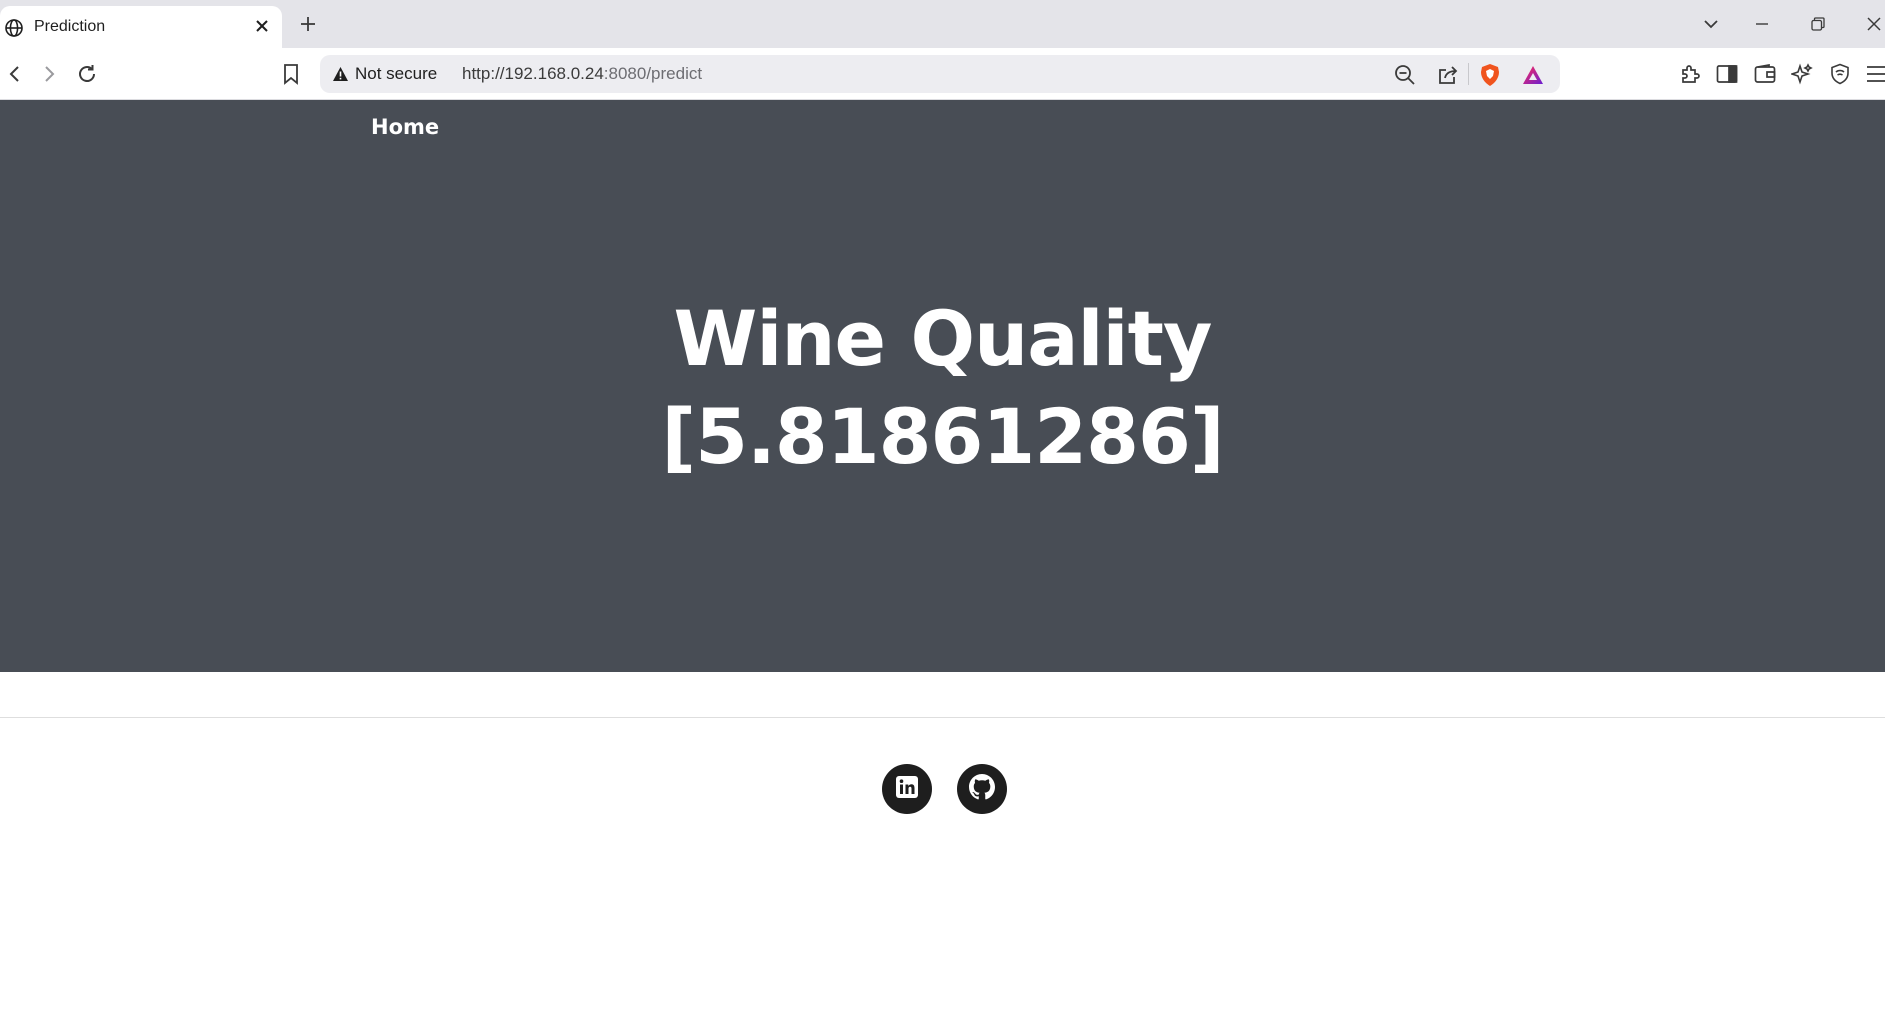  What do you see at coordinates (1533, 75) in the screenshot?
I see `brave-rewards-icon` at bounding box center [1533, 75].